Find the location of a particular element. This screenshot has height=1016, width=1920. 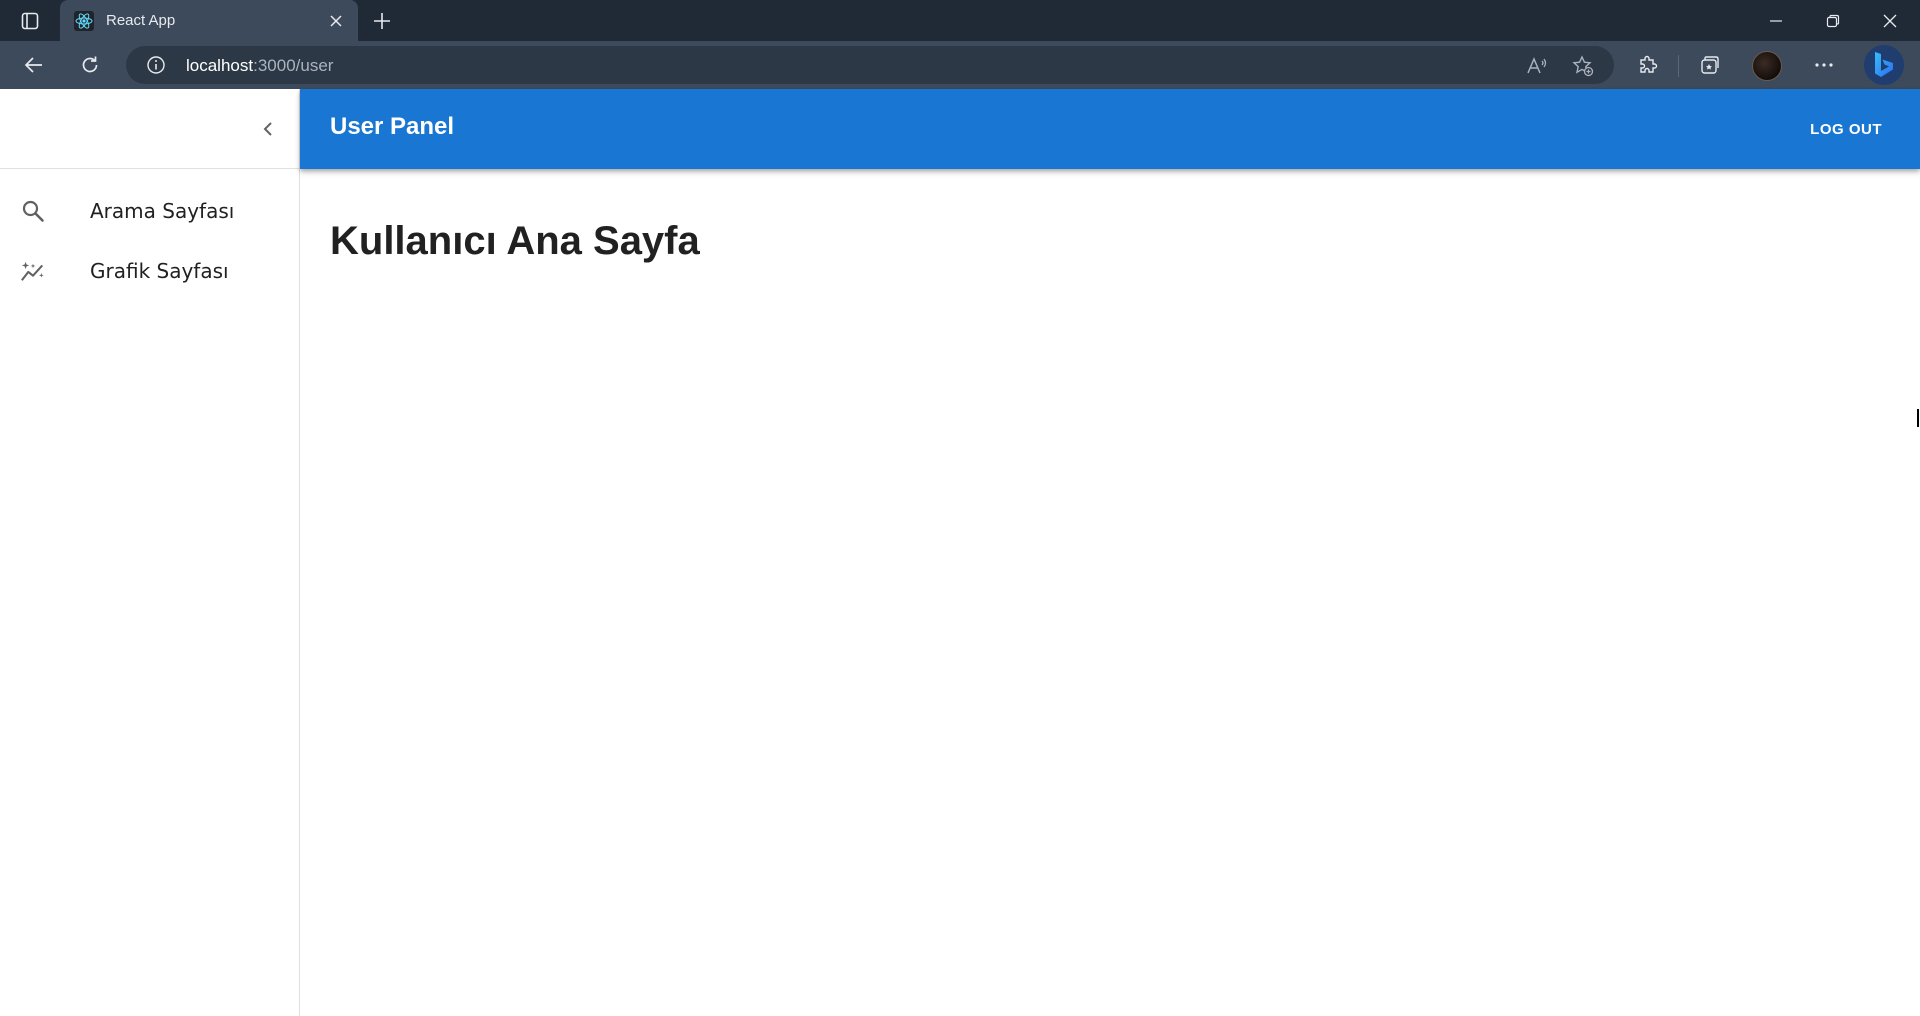

copilot-button is located at coordinates (1884, 65).